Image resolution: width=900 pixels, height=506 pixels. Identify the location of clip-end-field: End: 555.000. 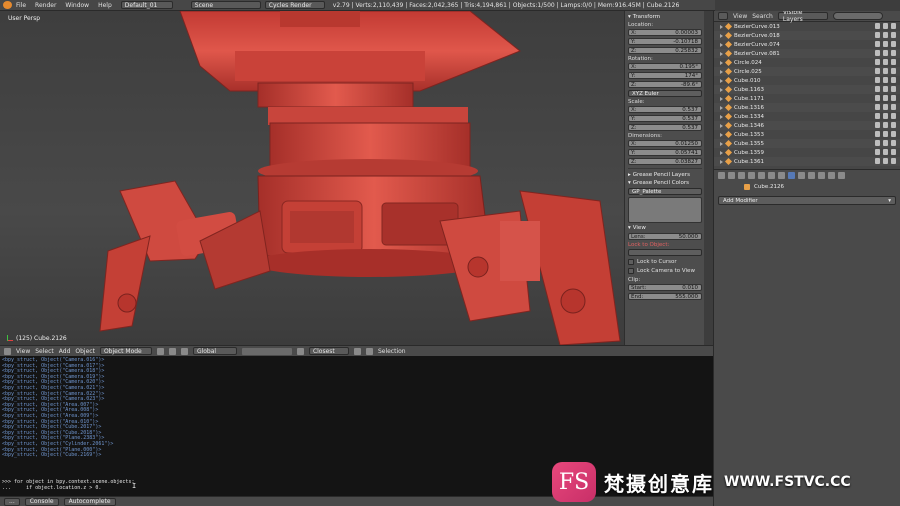
(665, 296).